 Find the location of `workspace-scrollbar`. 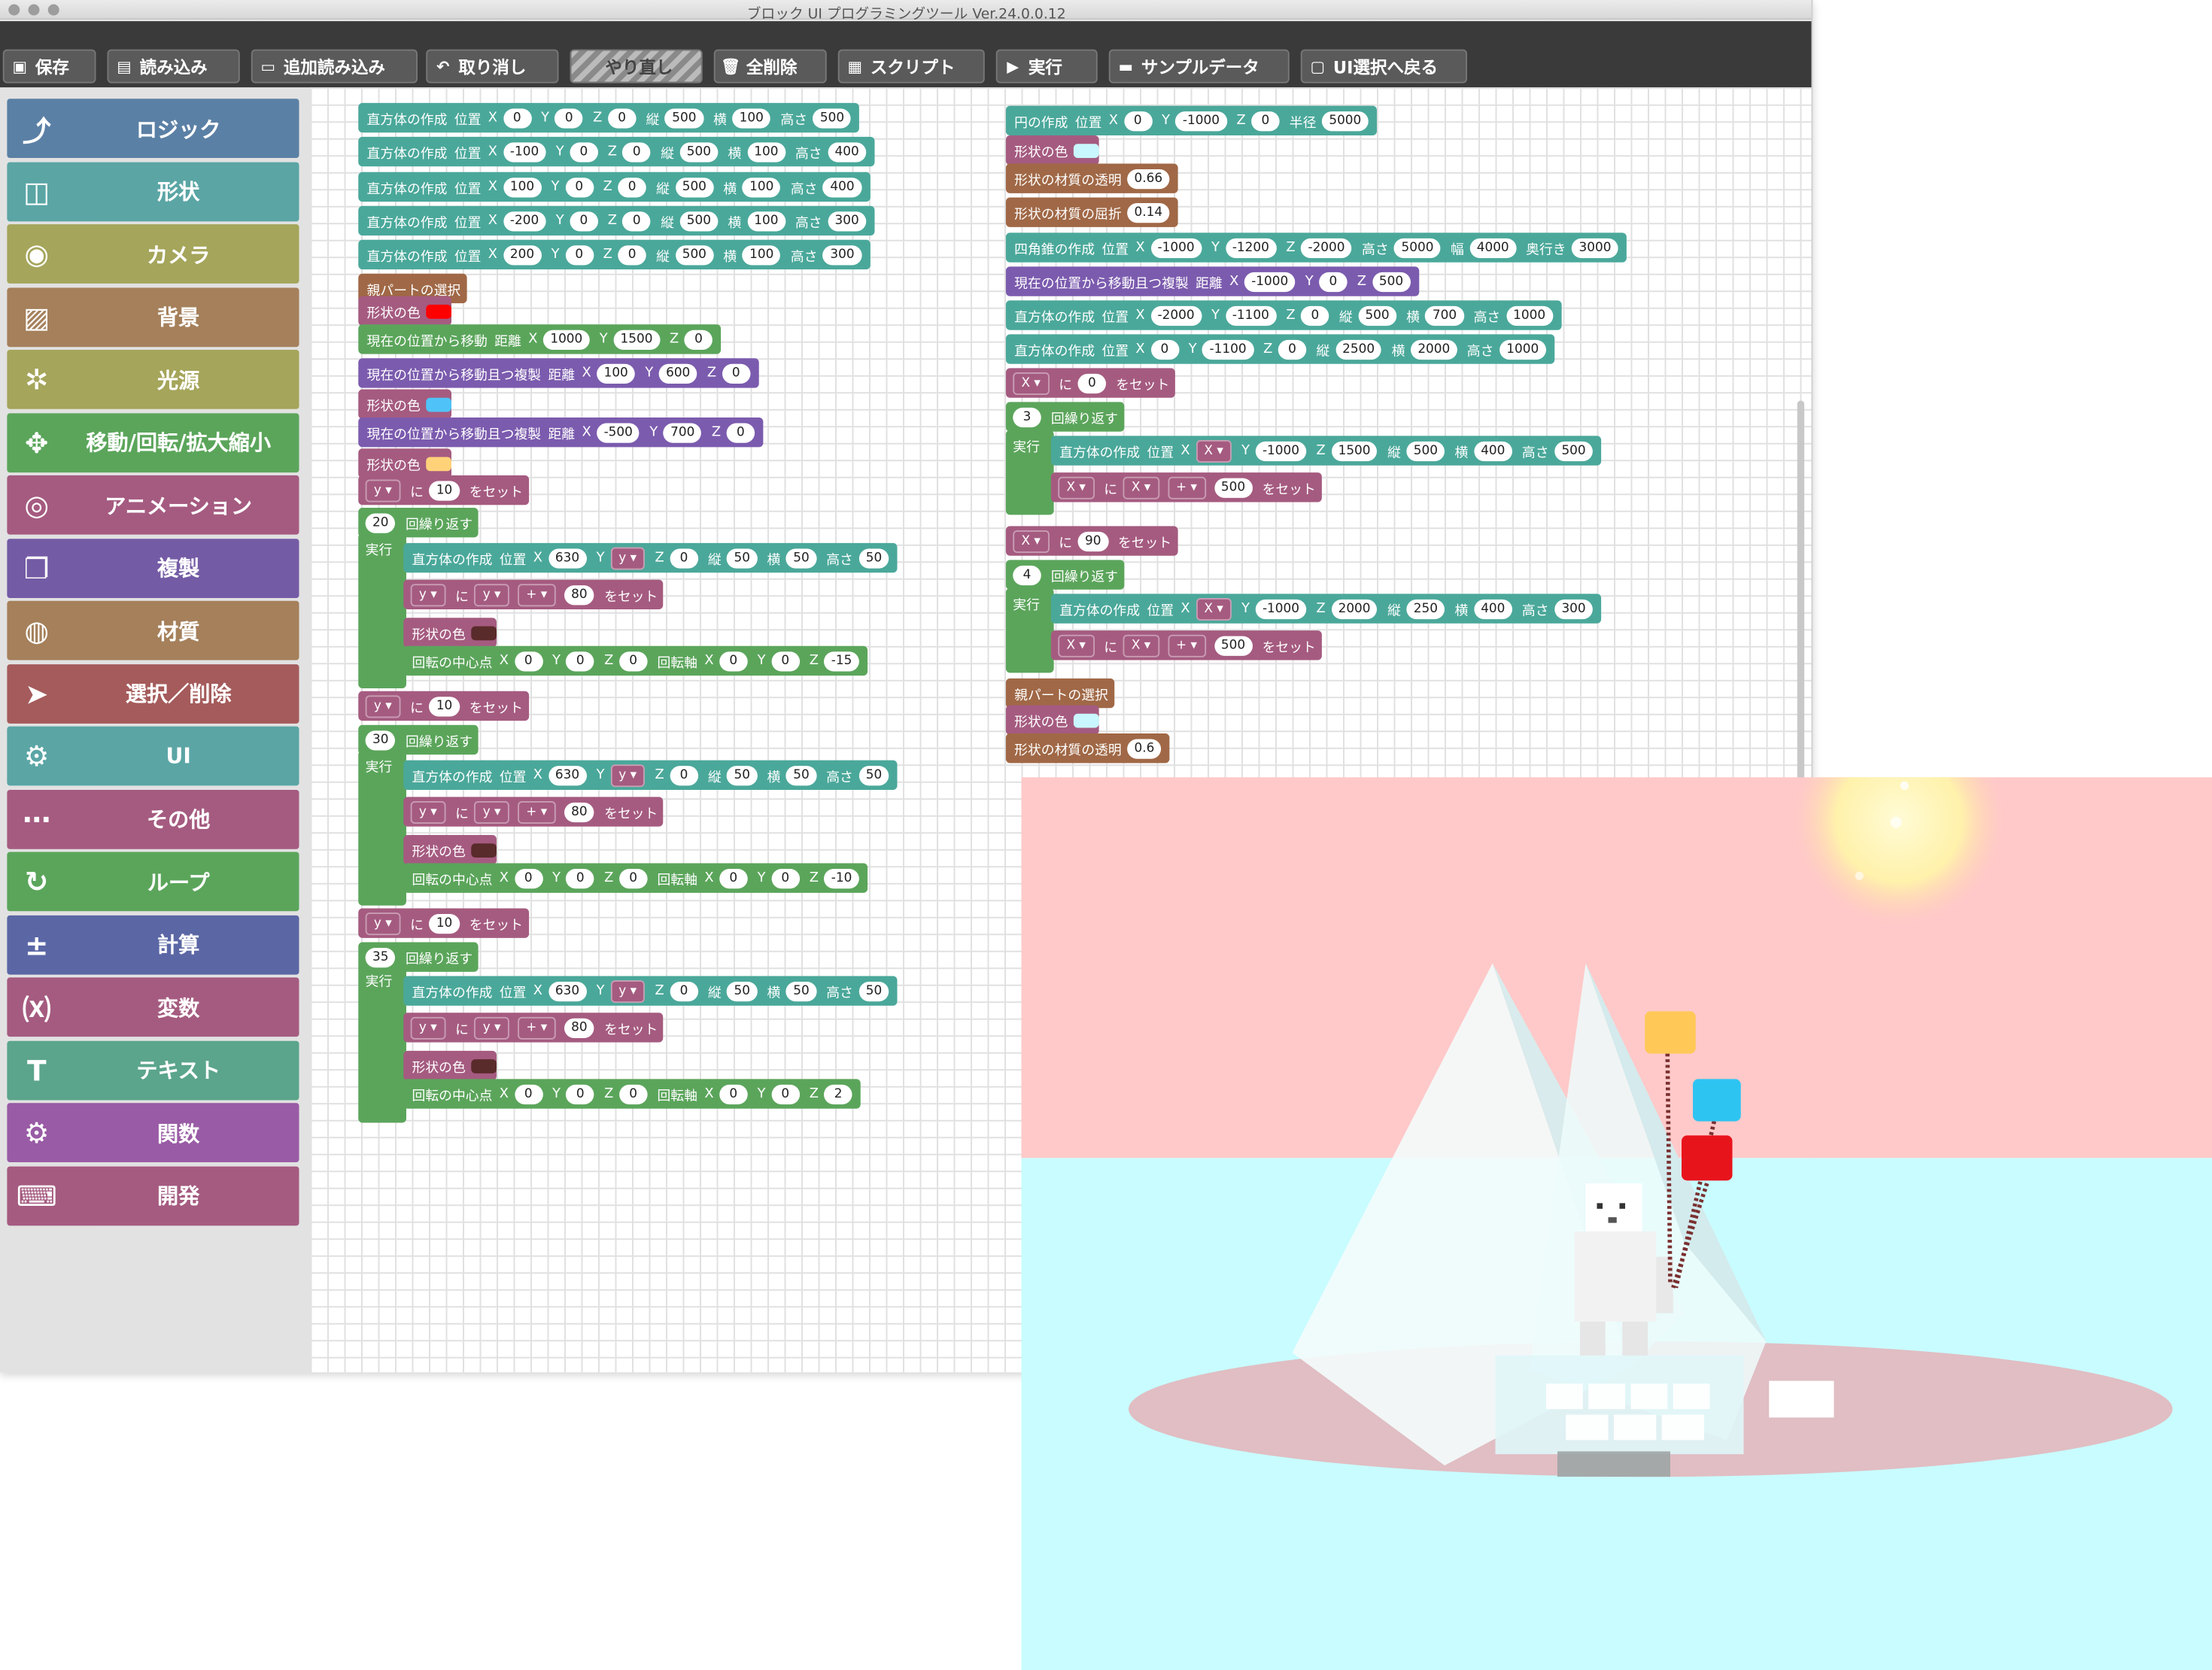

workspace-scrollbar is located at coordinates (1800, 612).